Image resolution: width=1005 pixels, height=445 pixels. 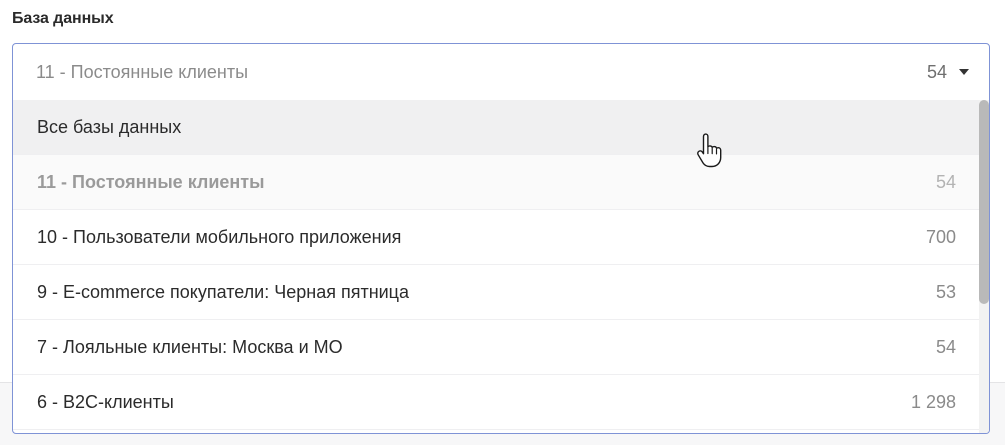 What do you see at coordinates (496, 127) in the screenshot?
I see `option-all-databases: Все базы данных` at bounding box center [496, 127].